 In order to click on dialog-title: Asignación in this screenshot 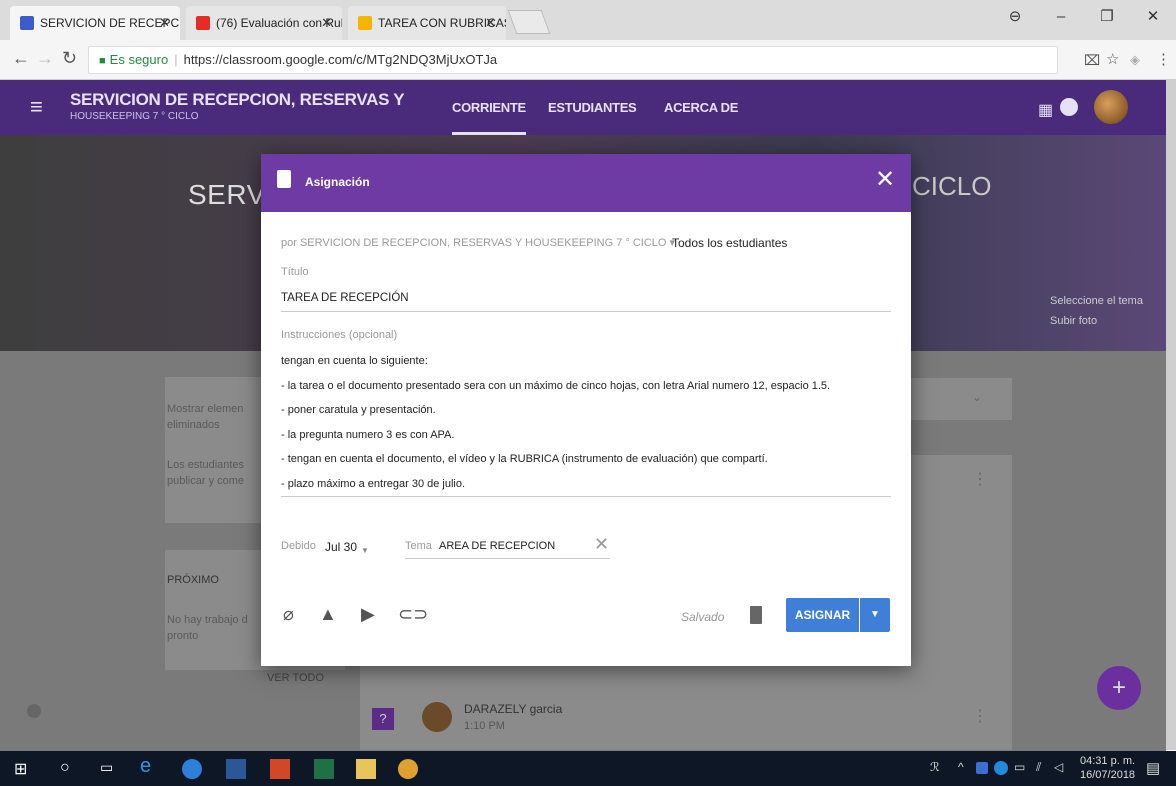, I will do `click(337, 182)`.